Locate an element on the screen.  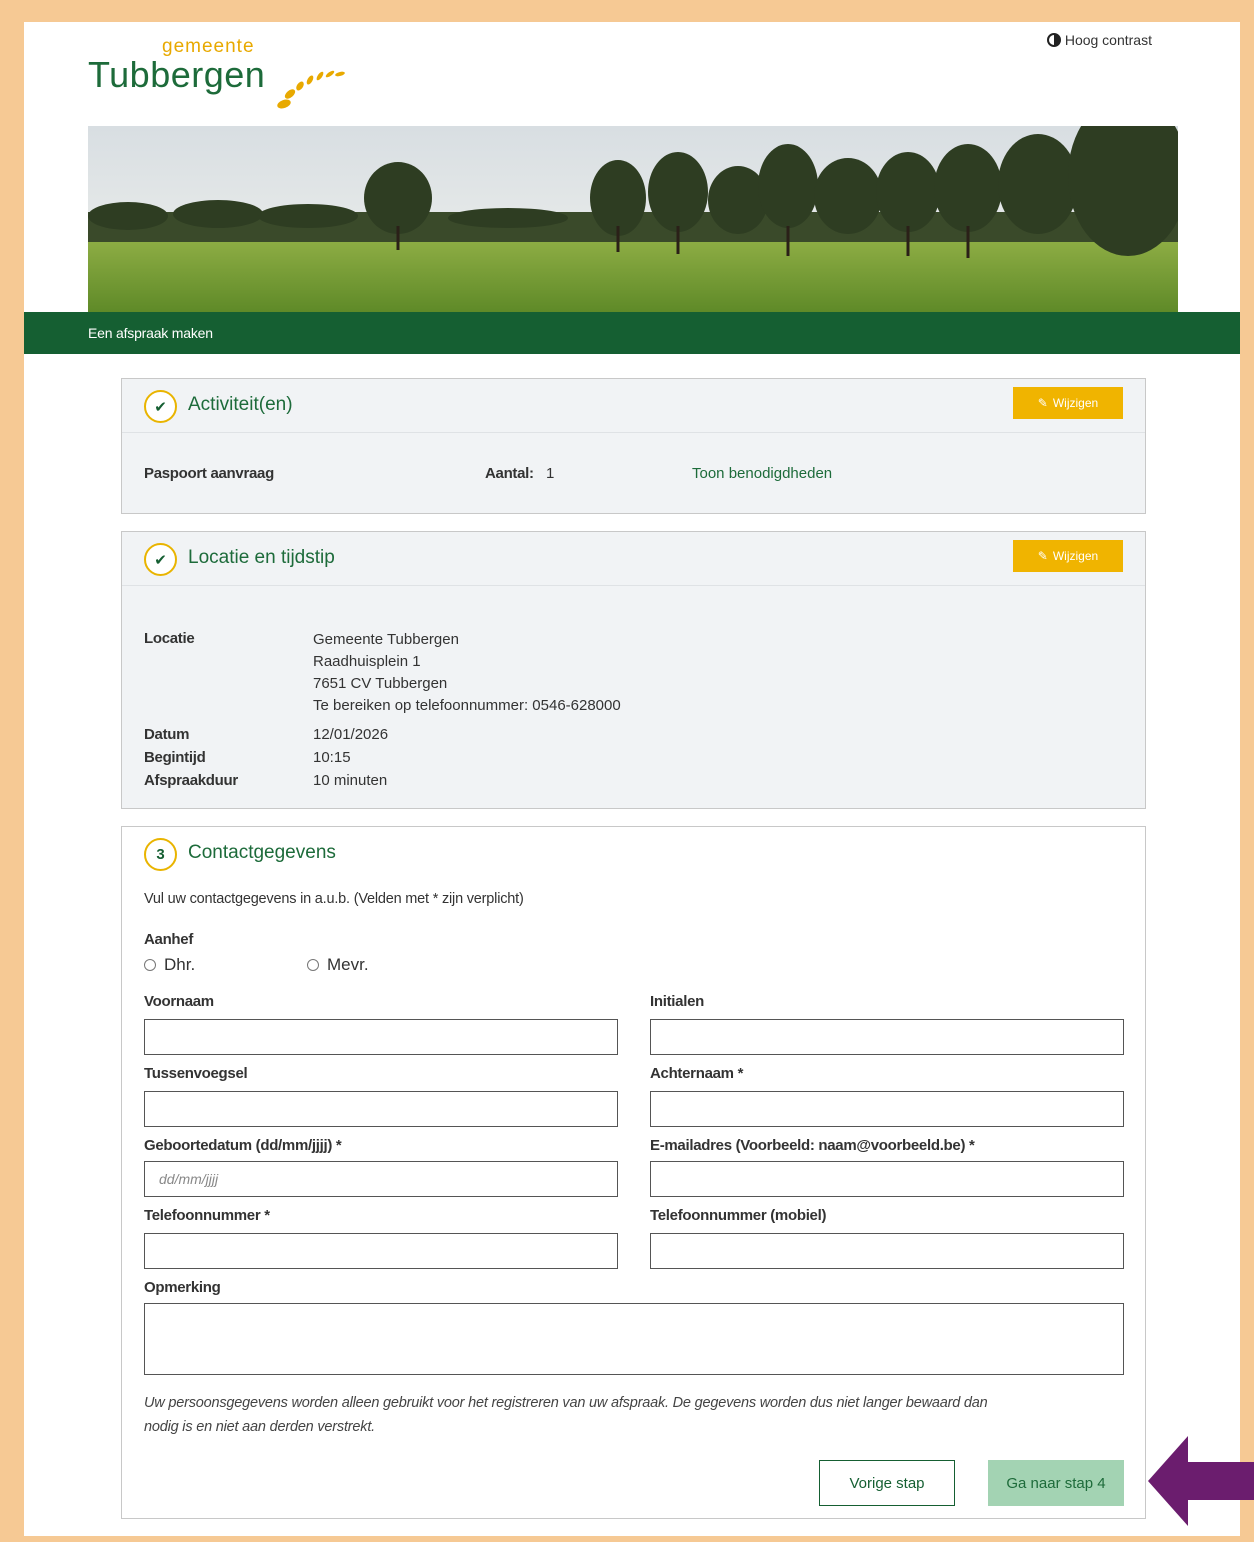
previous-step-button: Vorige stap is located at coordinates (887, 1483).